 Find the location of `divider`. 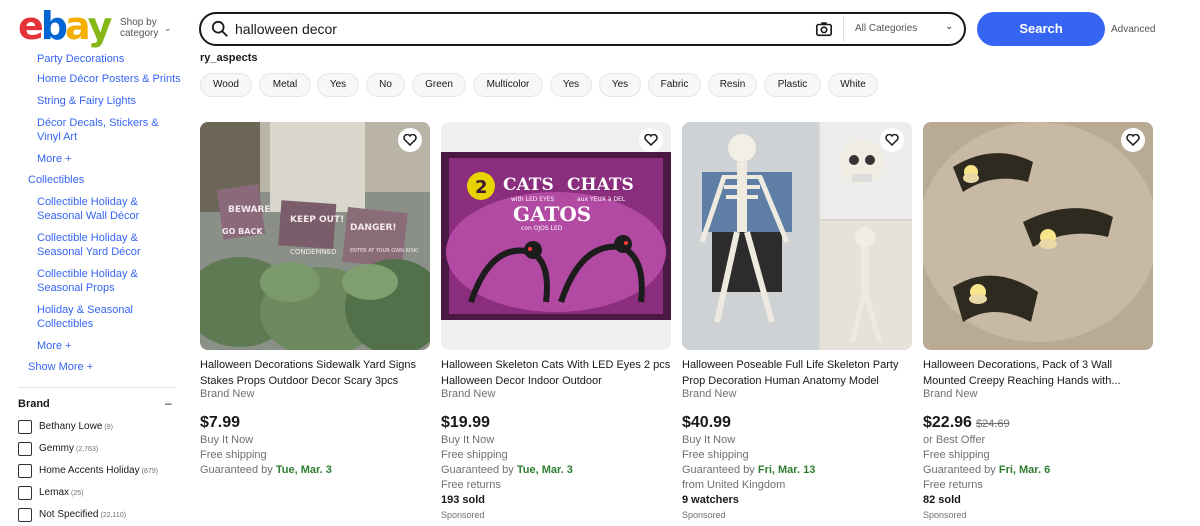

divider is located at coordinates (96, 387).